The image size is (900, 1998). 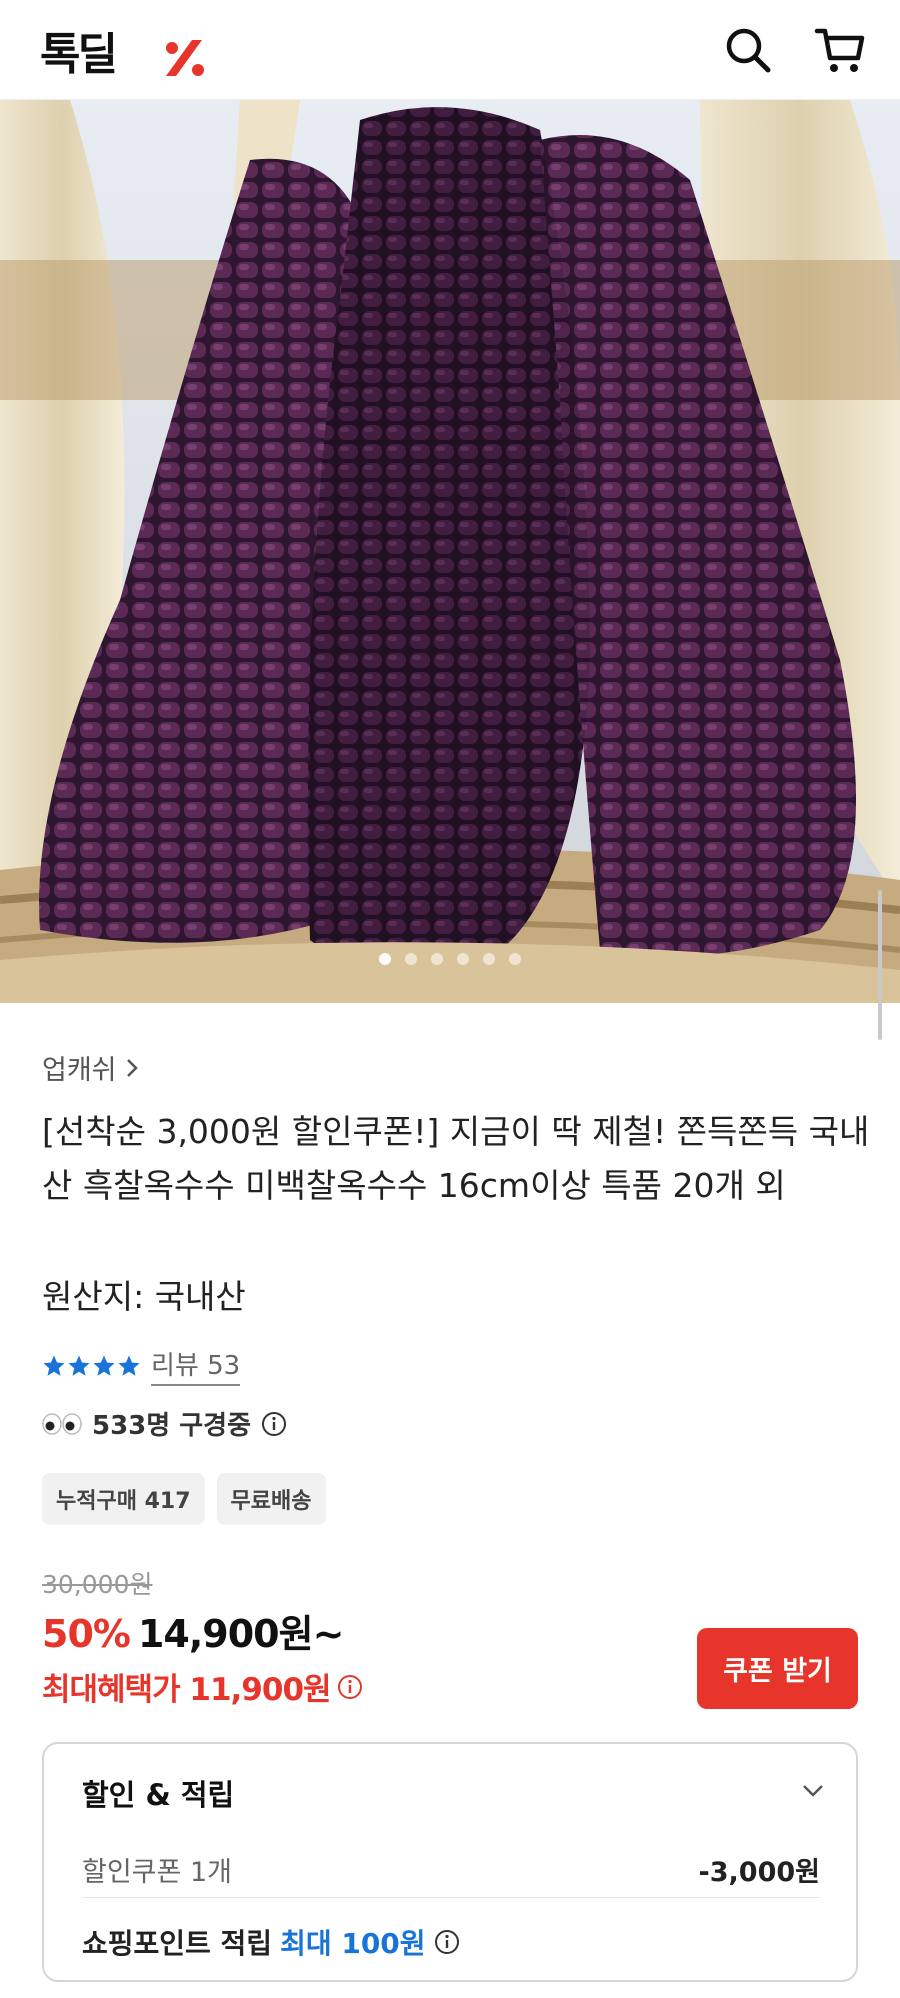 I want to click on max-benefit-text: 최대혜택가 11,900원, so click(x=187, y=1690).